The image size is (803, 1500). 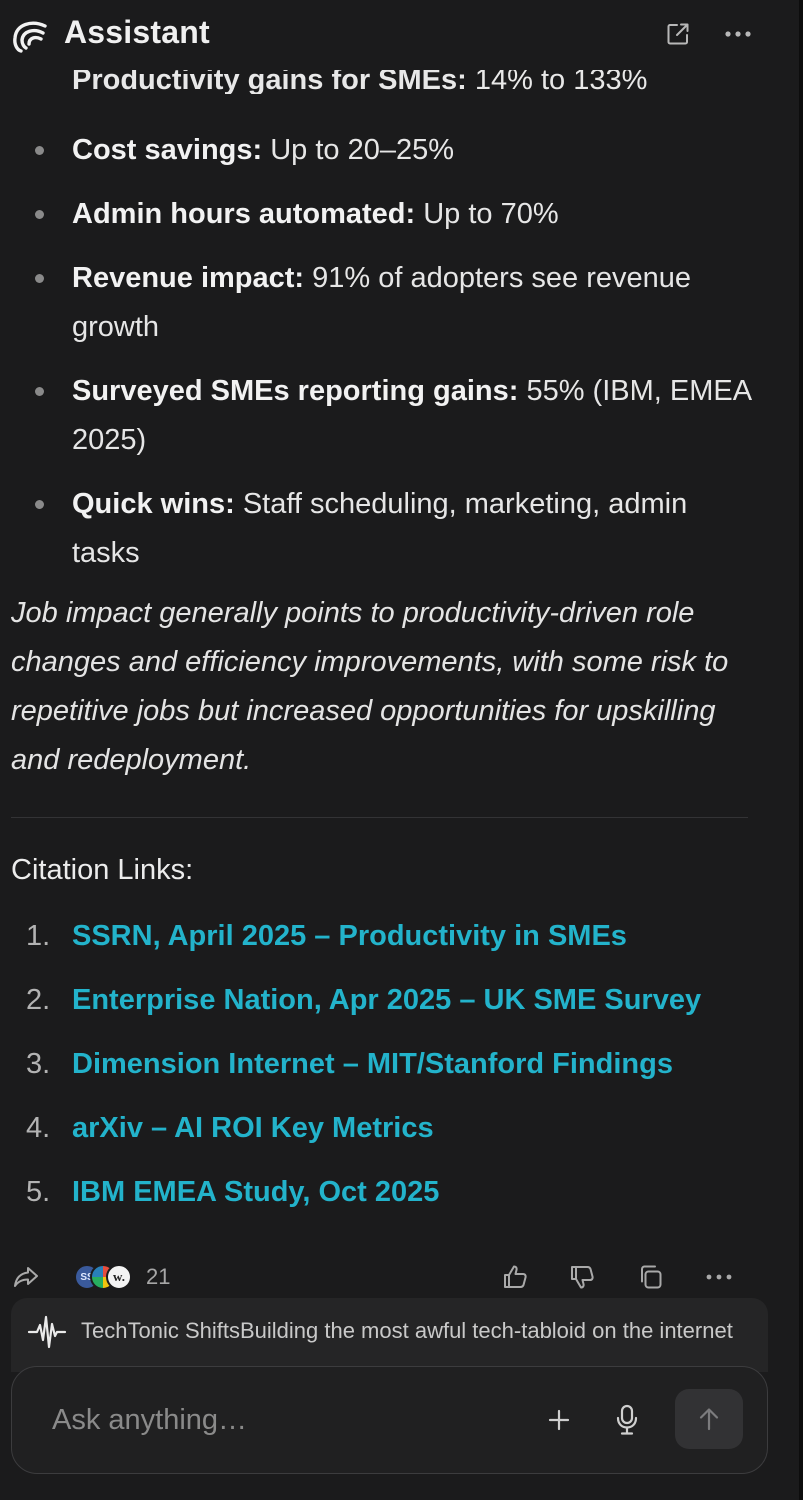 What do you see at coordinates (282, 1420) in the screenshot?
I see `ask-input` at bounding box center [282, 1420].